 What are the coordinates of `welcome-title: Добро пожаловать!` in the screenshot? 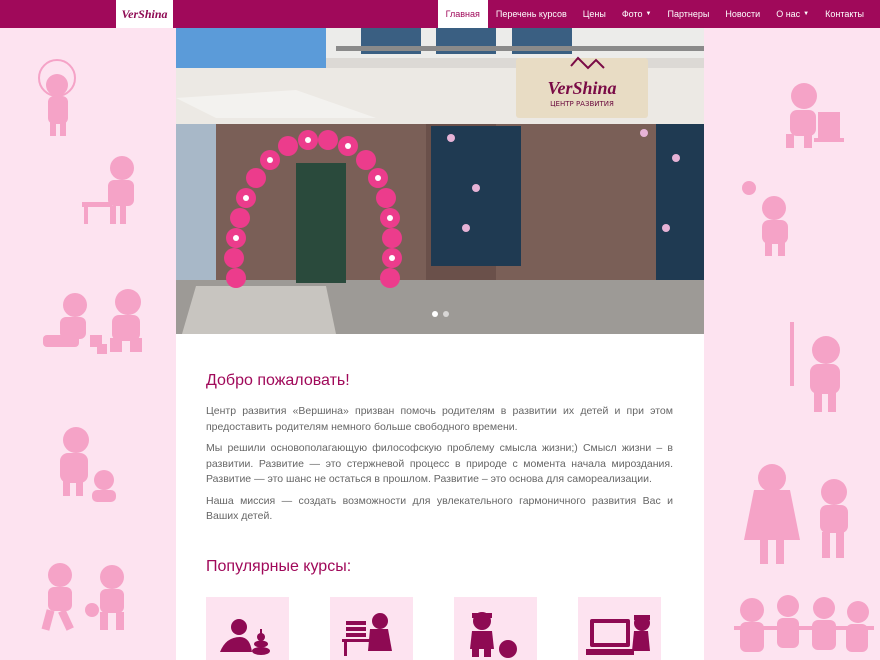 It's located at (278, 380).